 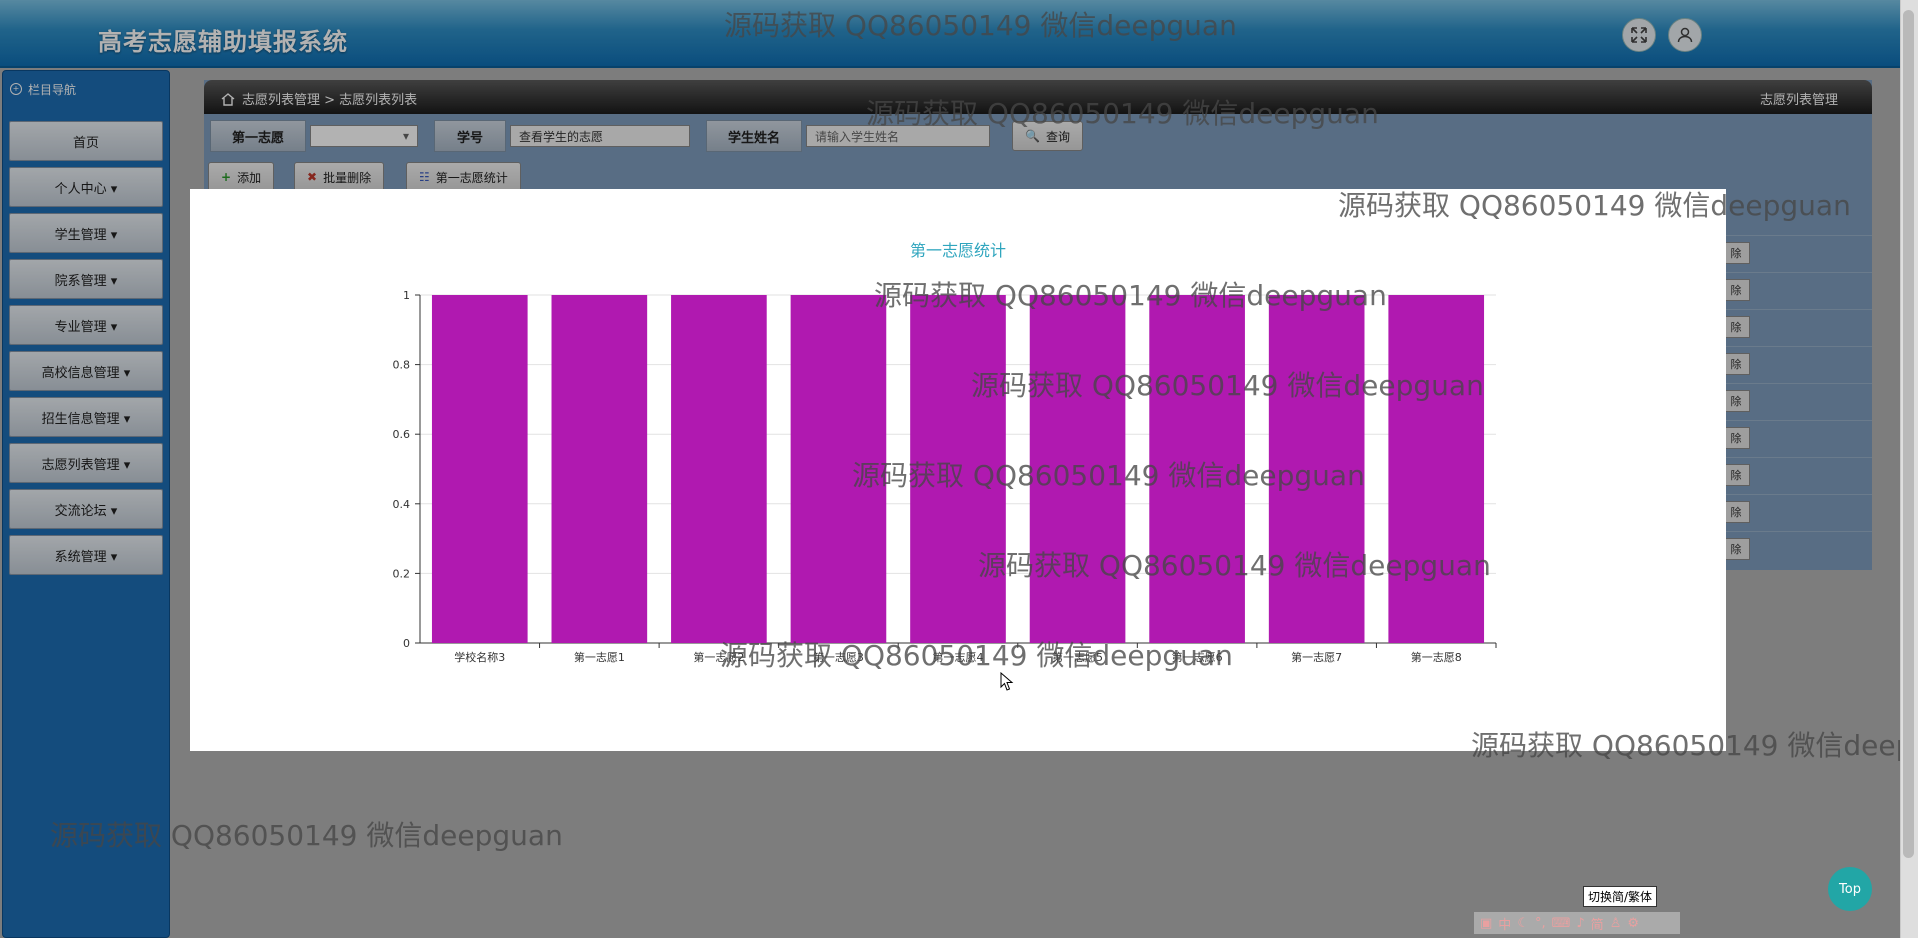 What do you see at coordinates (402, 573) in the screenshot?
I see `y-tick-label: 0.2` at bounding box center [402, 573].